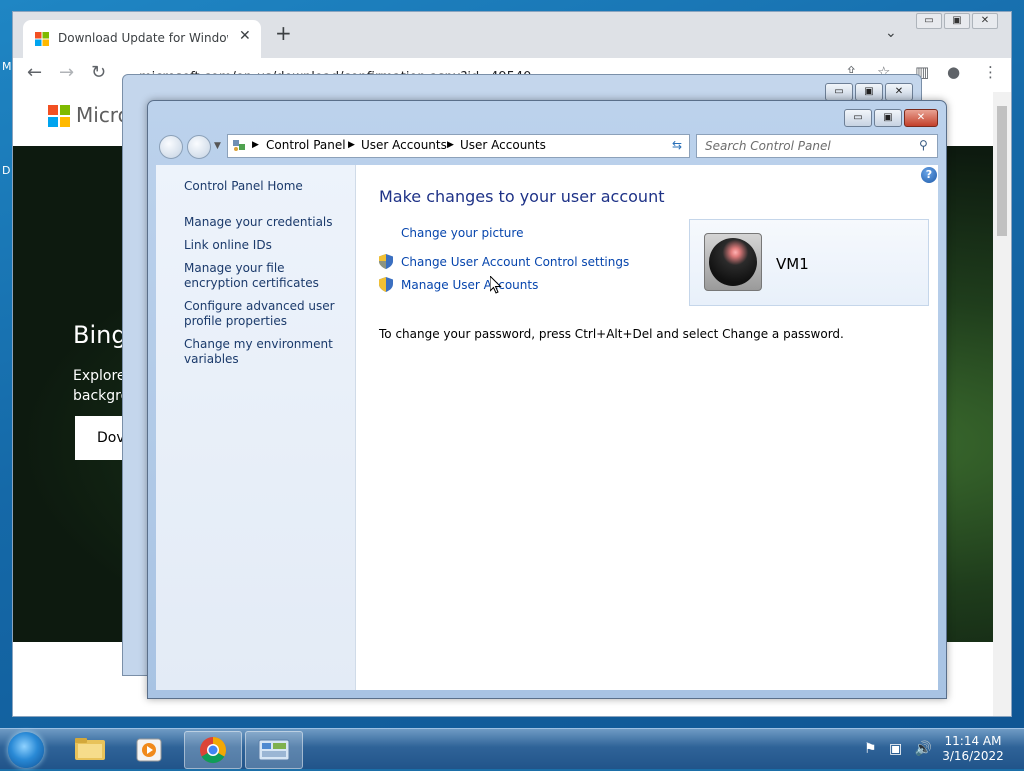 Image resolution: width=1024 pixels, height=771 pixels. What do you see at coordinates (469, 285) in the screenshot?
I see `manage-user-accounts-link: Manage User Accounts` at bounding box center [469, 285].